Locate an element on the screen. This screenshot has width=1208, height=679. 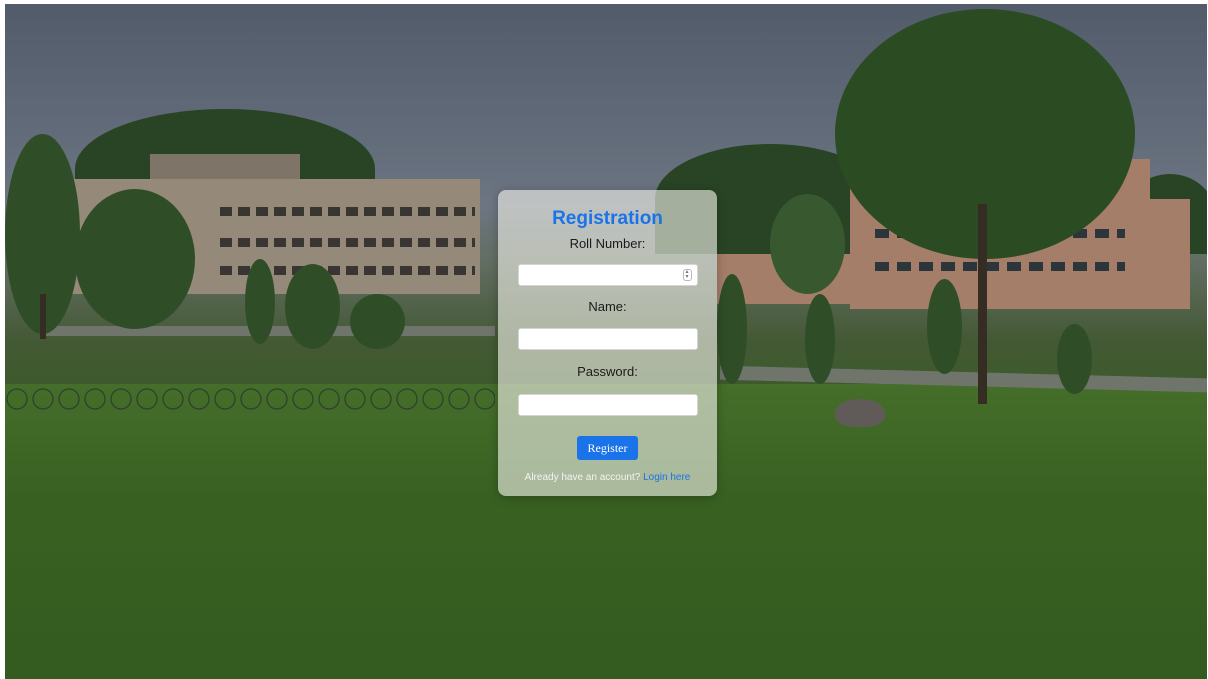
name-input is located at coordinates (607, 339).